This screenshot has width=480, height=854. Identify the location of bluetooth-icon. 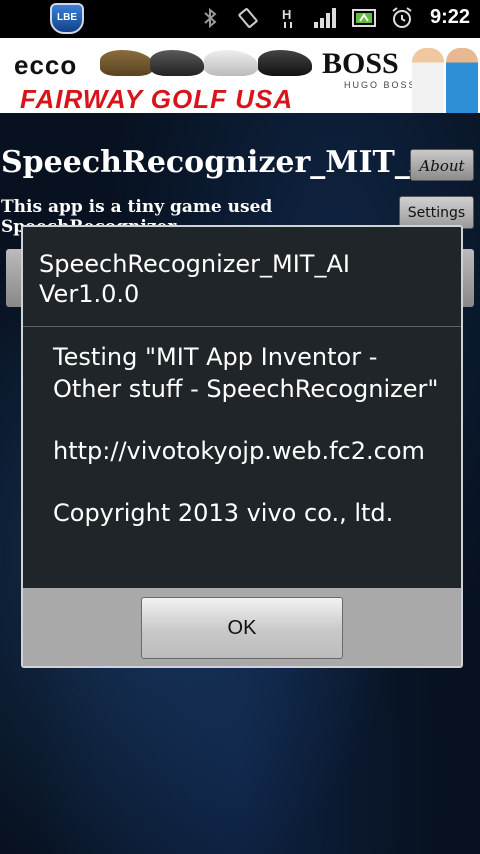
(210, 18).